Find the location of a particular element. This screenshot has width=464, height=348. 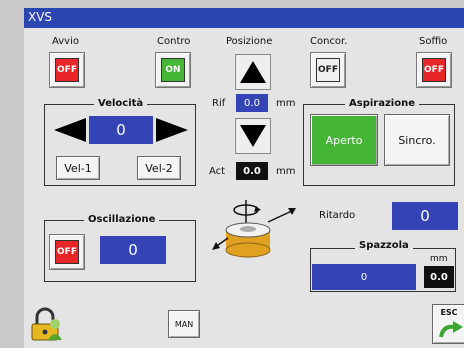

aspirazione-title: Aspirazione is located at coordinates (382, 103).